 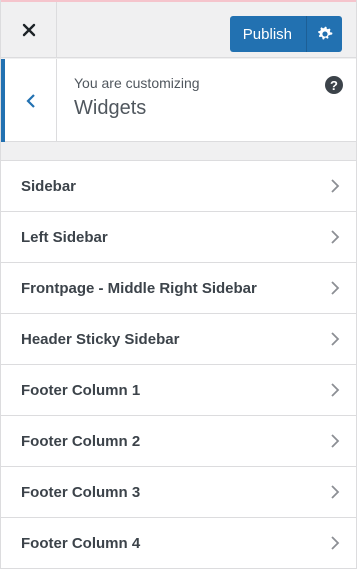 I want to click on list-item: Footer Column 3, so click(x=178, y=492).